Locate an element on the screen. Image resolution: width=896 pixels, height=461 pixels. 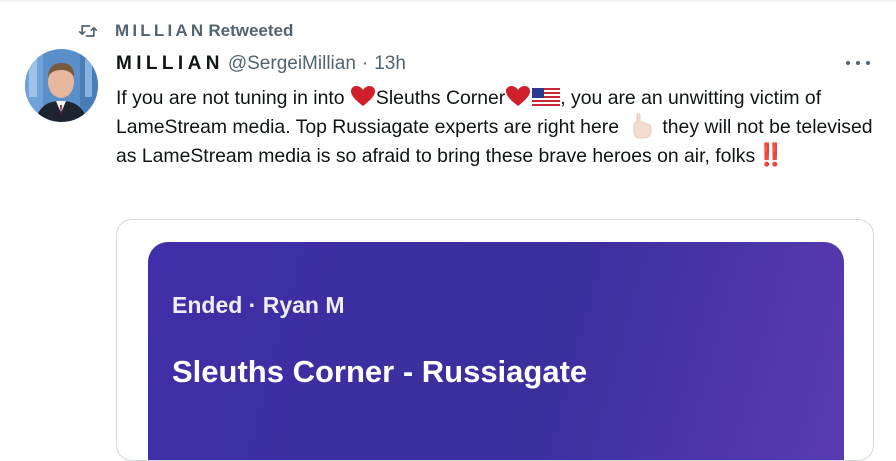
space-status: Ended is located at coordinates (207, 305).